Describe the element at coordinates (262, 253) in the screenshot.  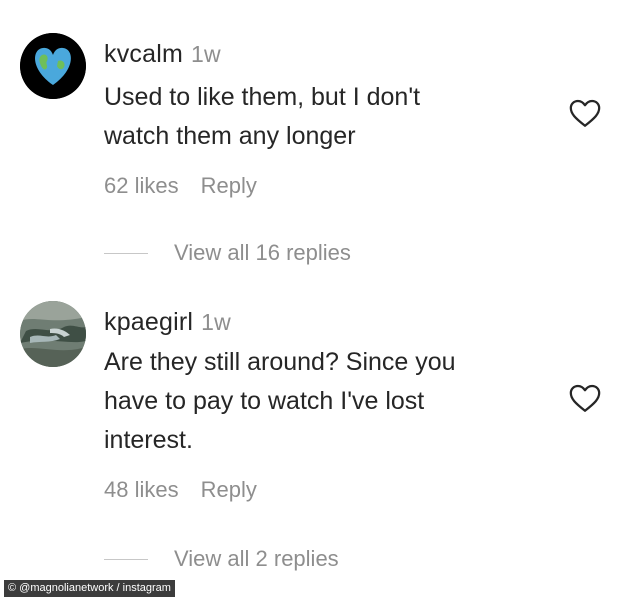
I see `view-replies-label: View all 16 replies` at that location.